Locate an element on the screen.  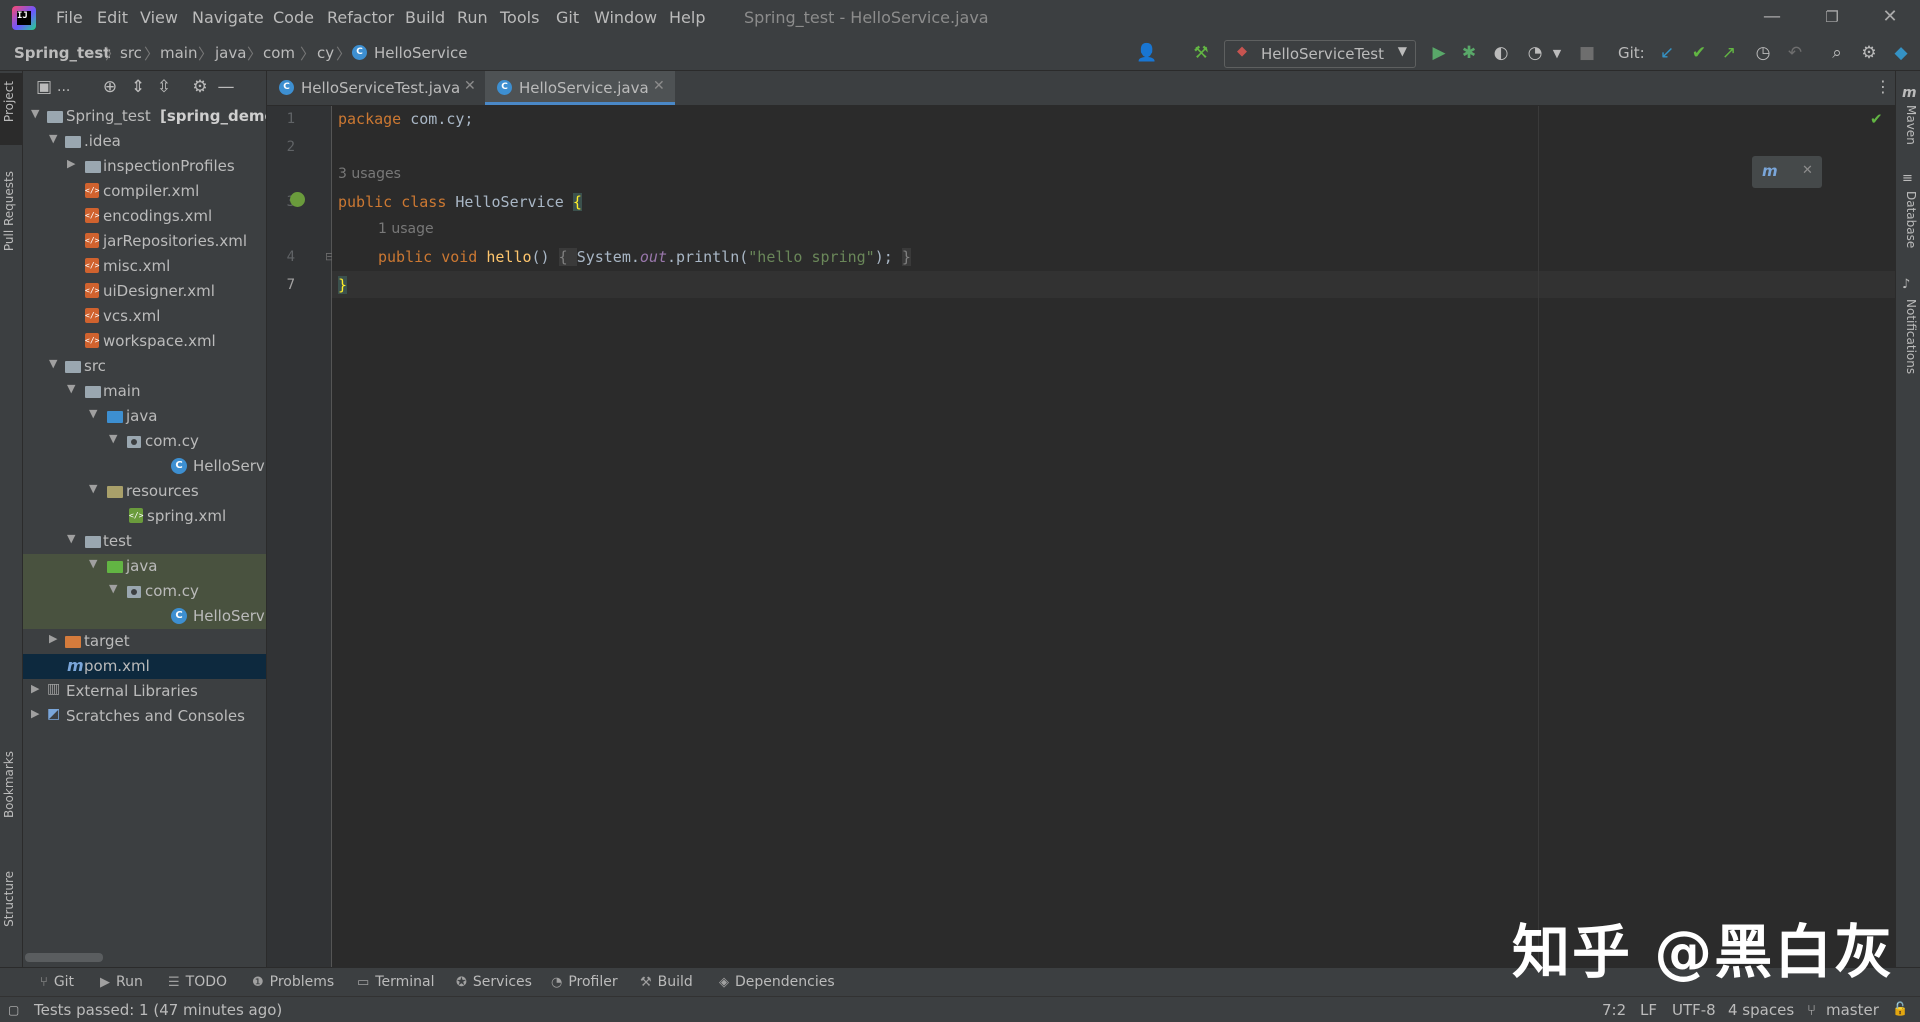
breadcrumb-com: com is located at coordinates (279, 53).